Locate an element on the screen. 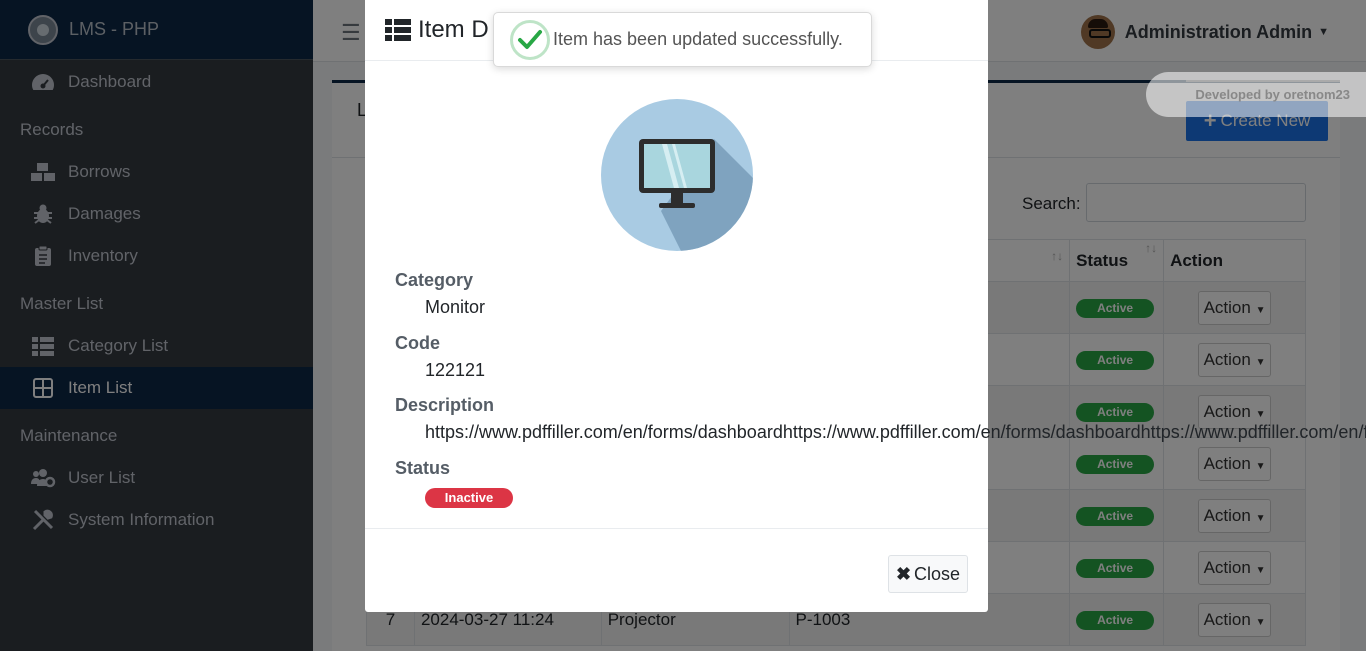 This screenshot has height=651, width=1366. modal-title: Item D is located at coordinates (437, 30).